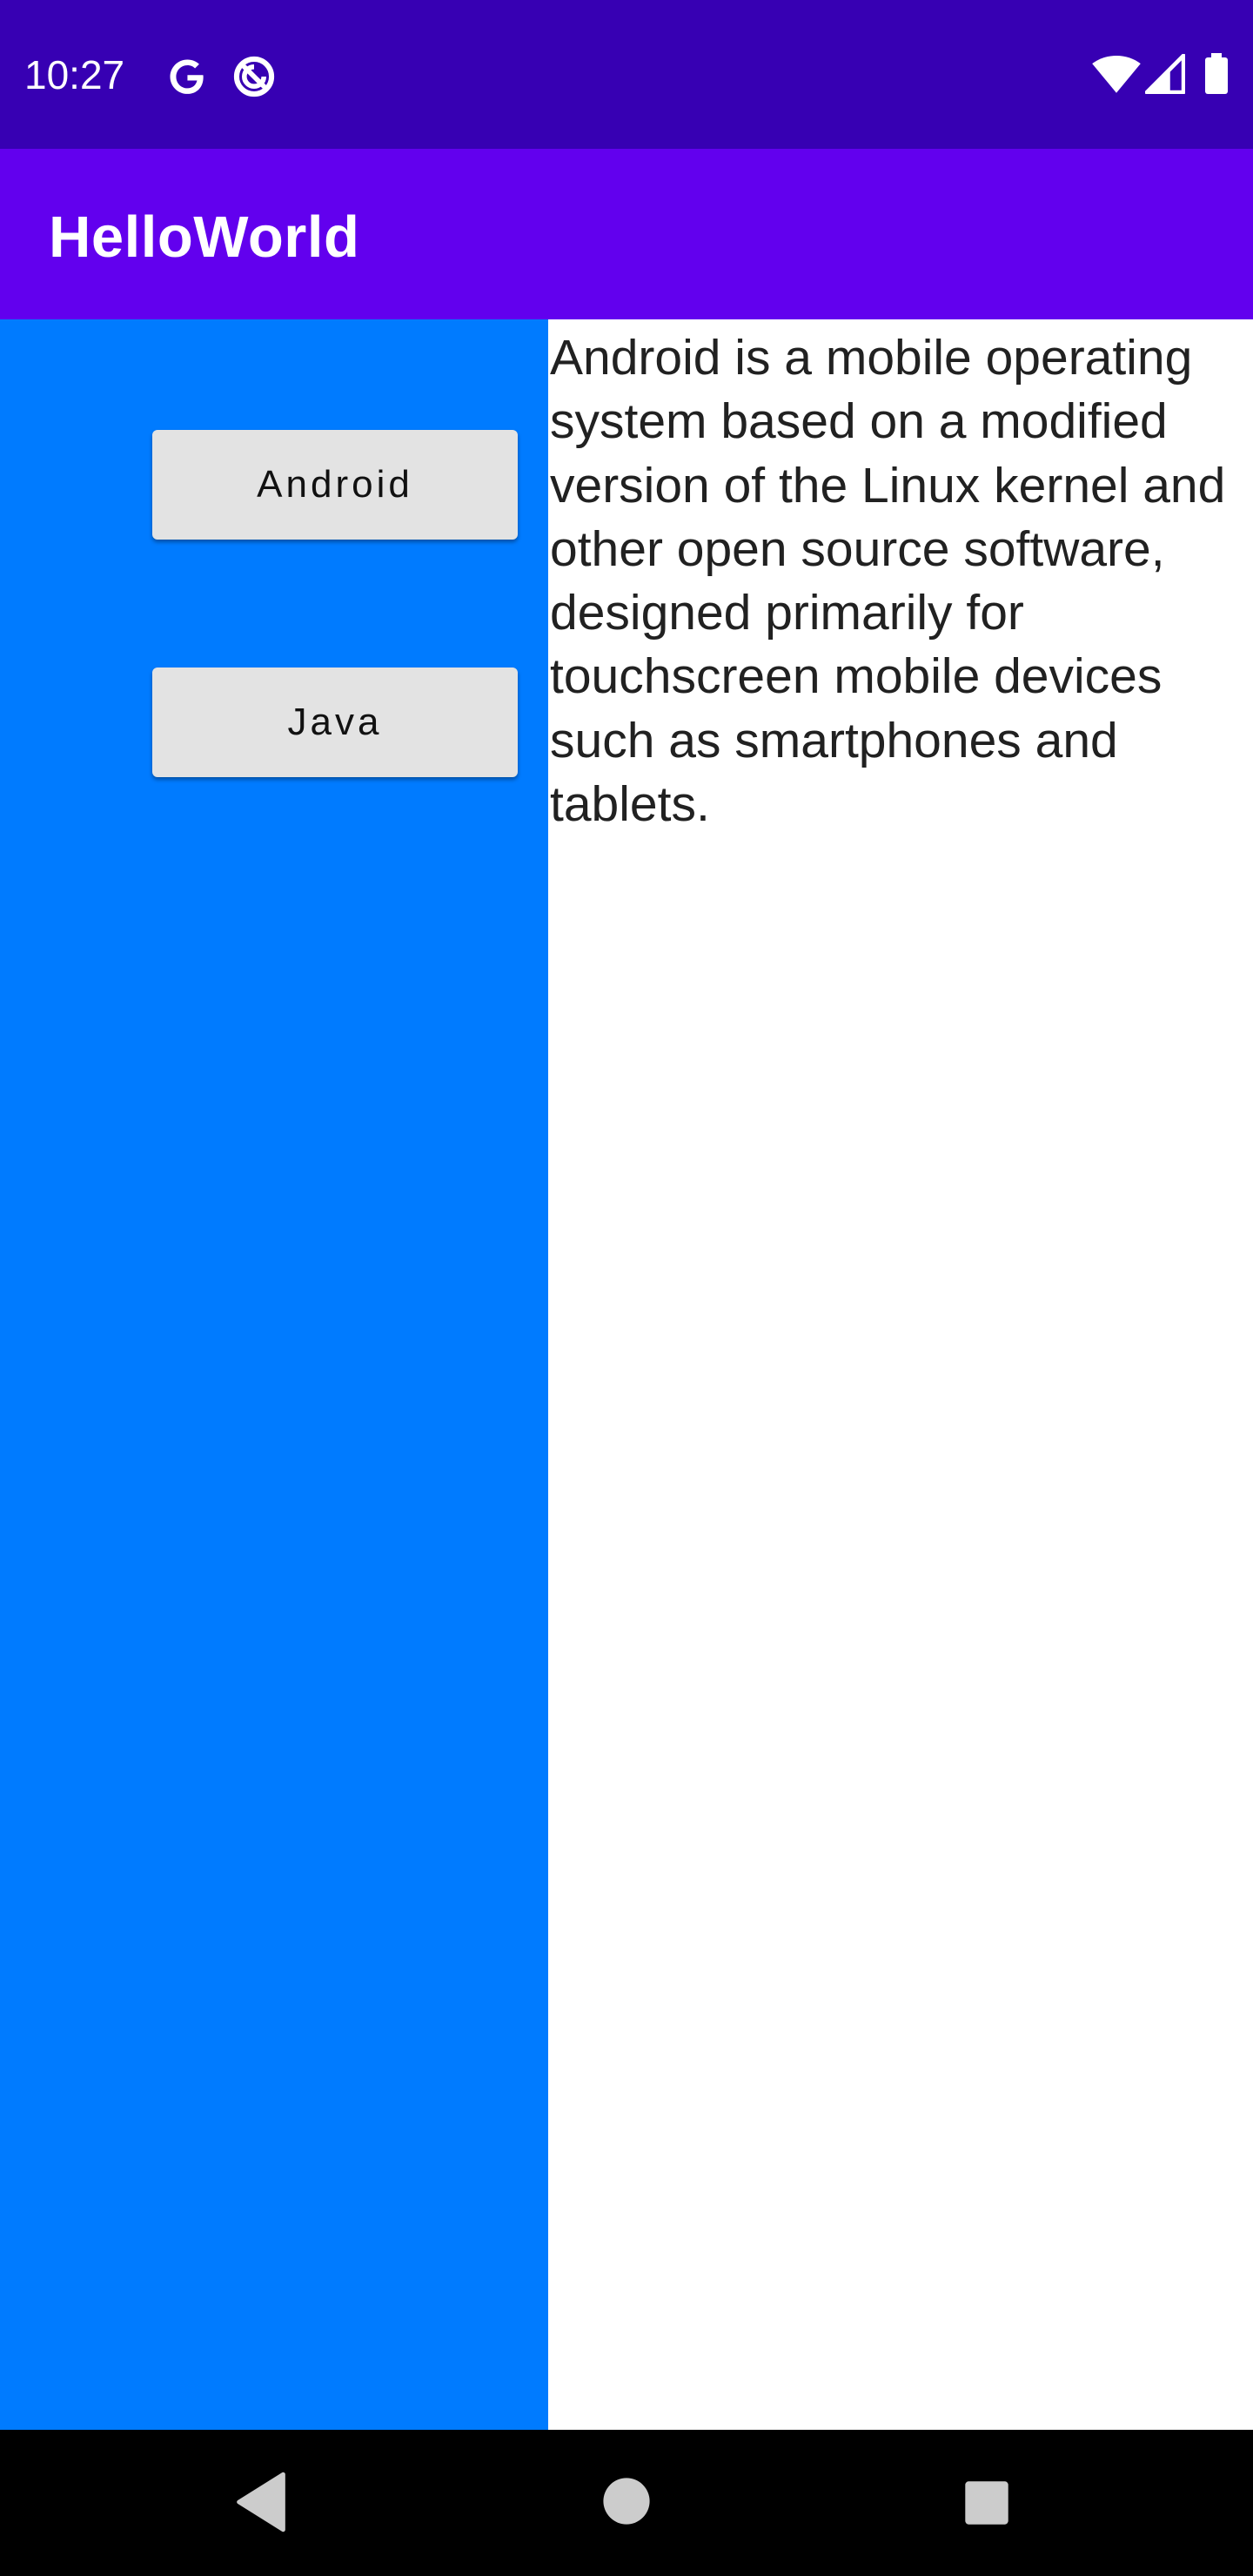 This screenshot has height=2576, width=1253. What do you see at coordinates (1216, 73) in the screenshot?
I see `battery-icon` at bounding box center [1216, 73].